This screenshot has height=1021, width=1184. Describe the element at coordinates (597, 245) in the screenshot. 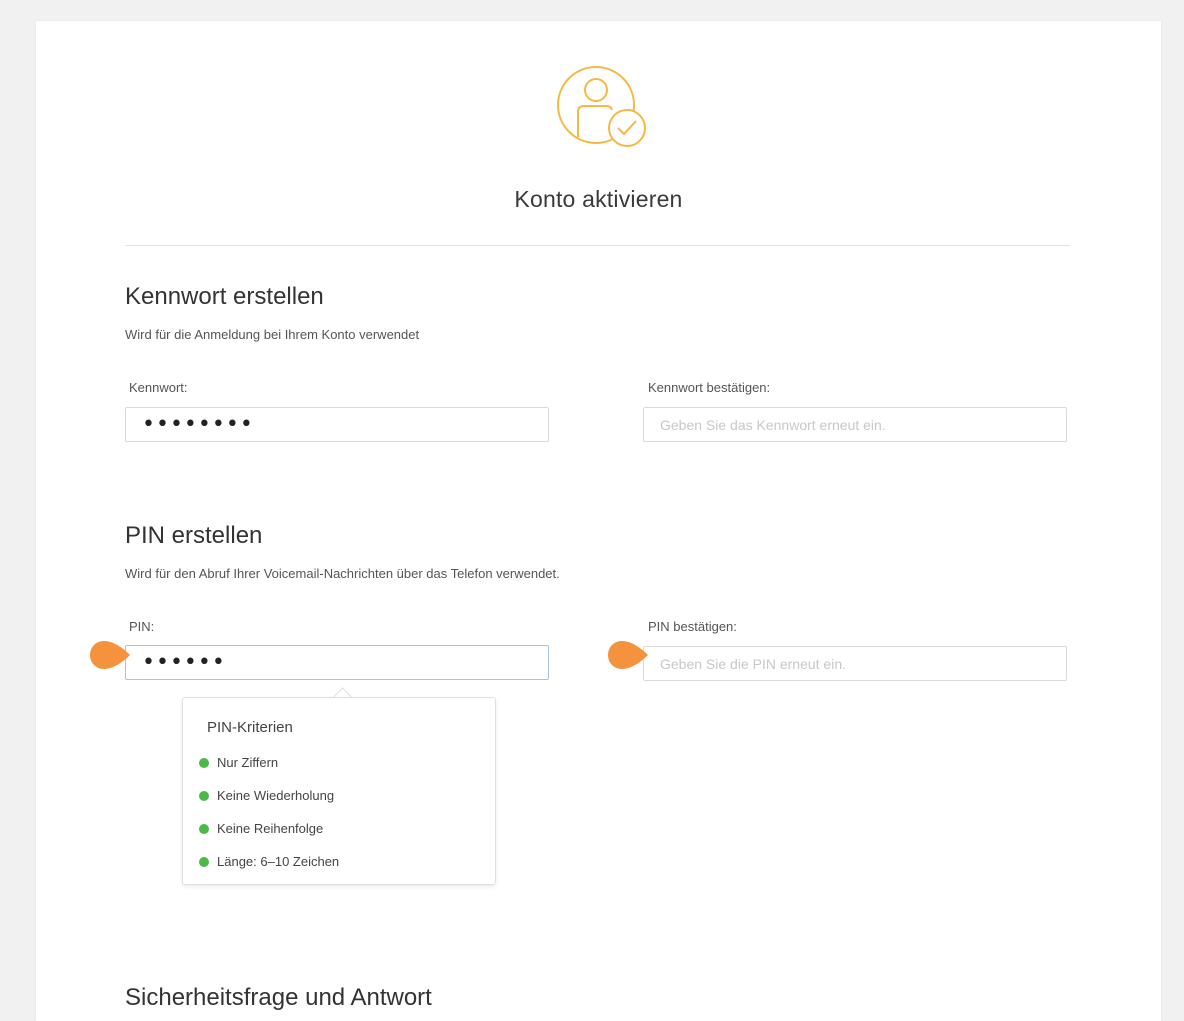

I see `header-divider` at that location.